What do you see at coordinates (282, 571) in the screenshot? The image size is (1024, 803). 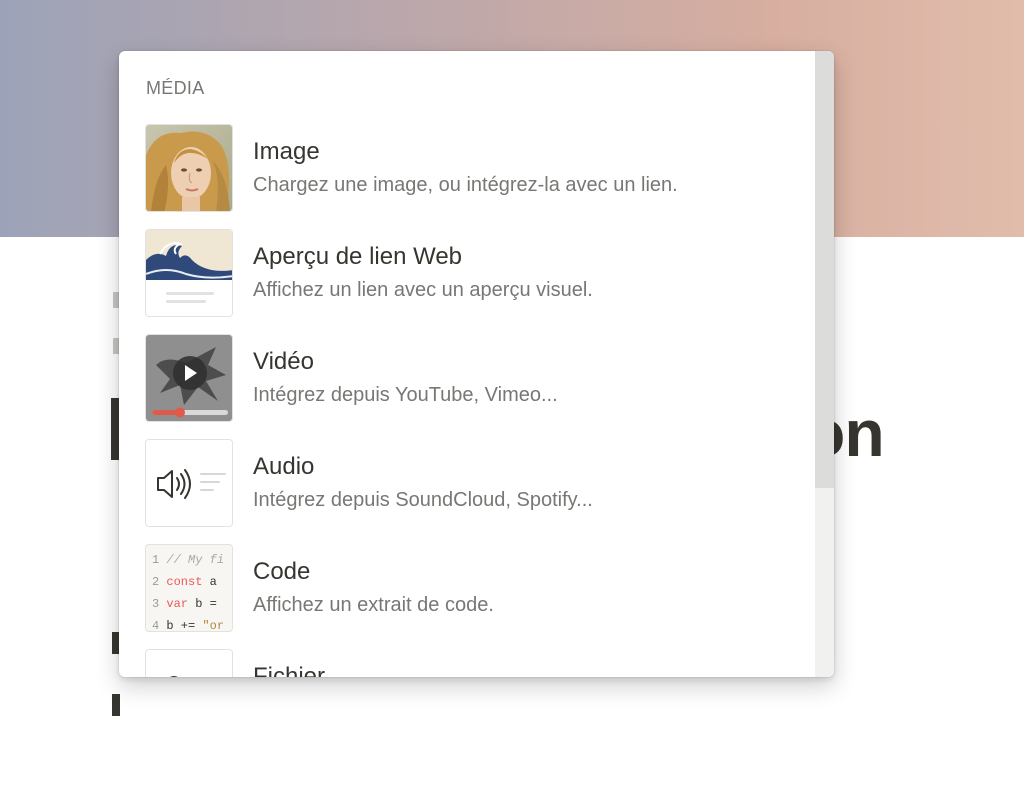 I see `menu-item-title: Code` at bounding box center [282, 571].